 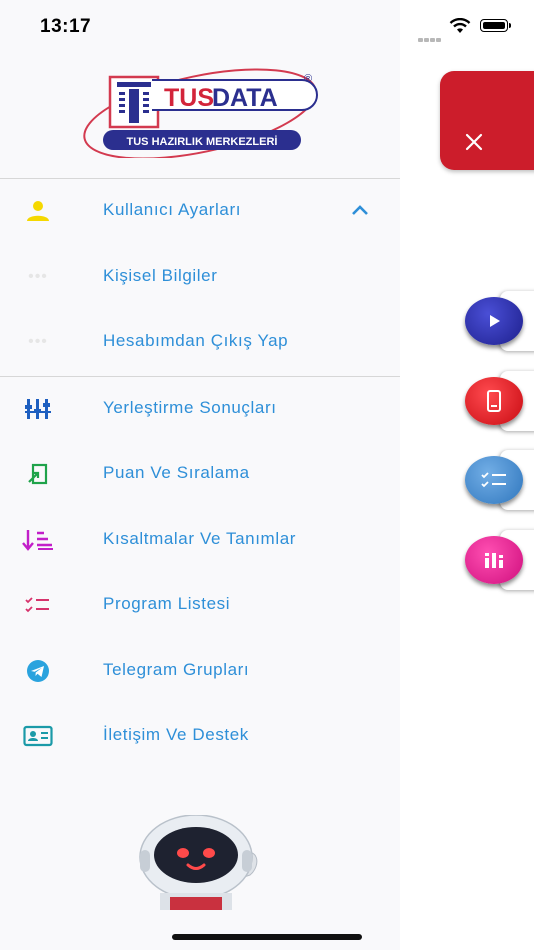 I want to click on menu-item-user-settings: Kullanıcı Ayarları, so click(x=200, y=211).